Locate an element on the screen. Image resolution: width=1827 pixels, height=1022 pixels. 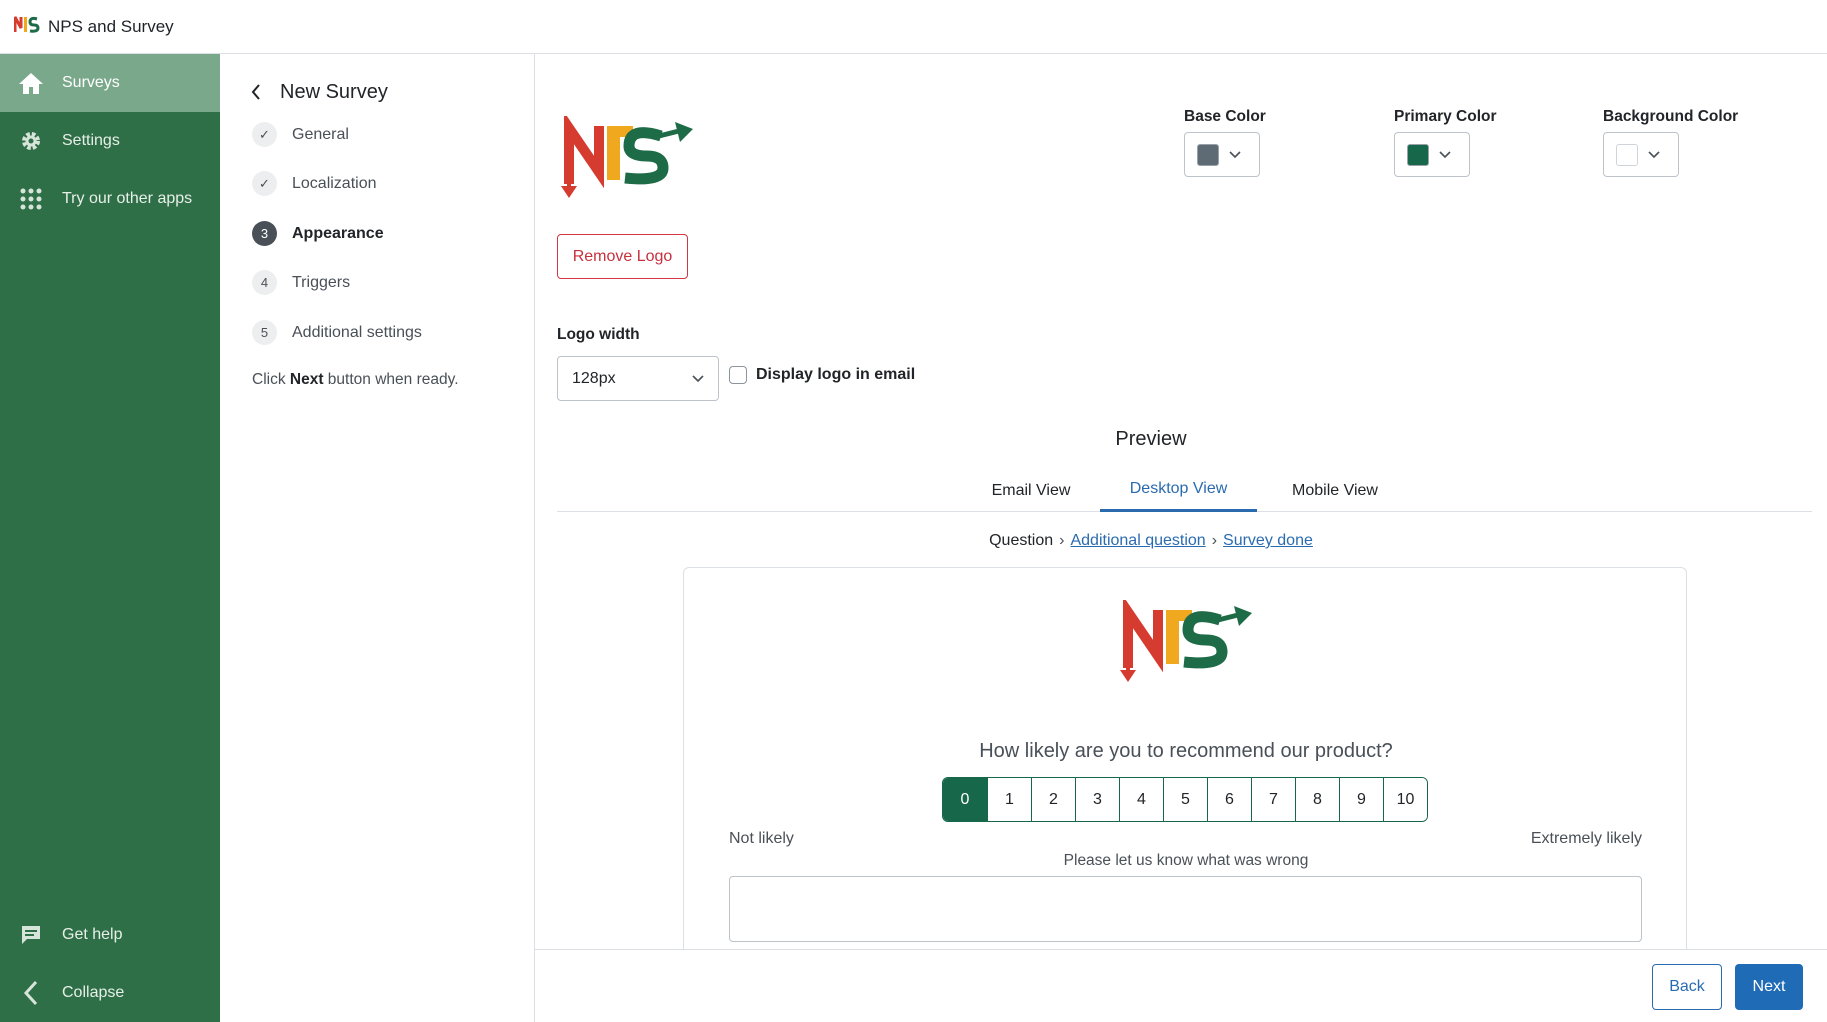
score-button: 10 is located at coordinates (1405, 799).